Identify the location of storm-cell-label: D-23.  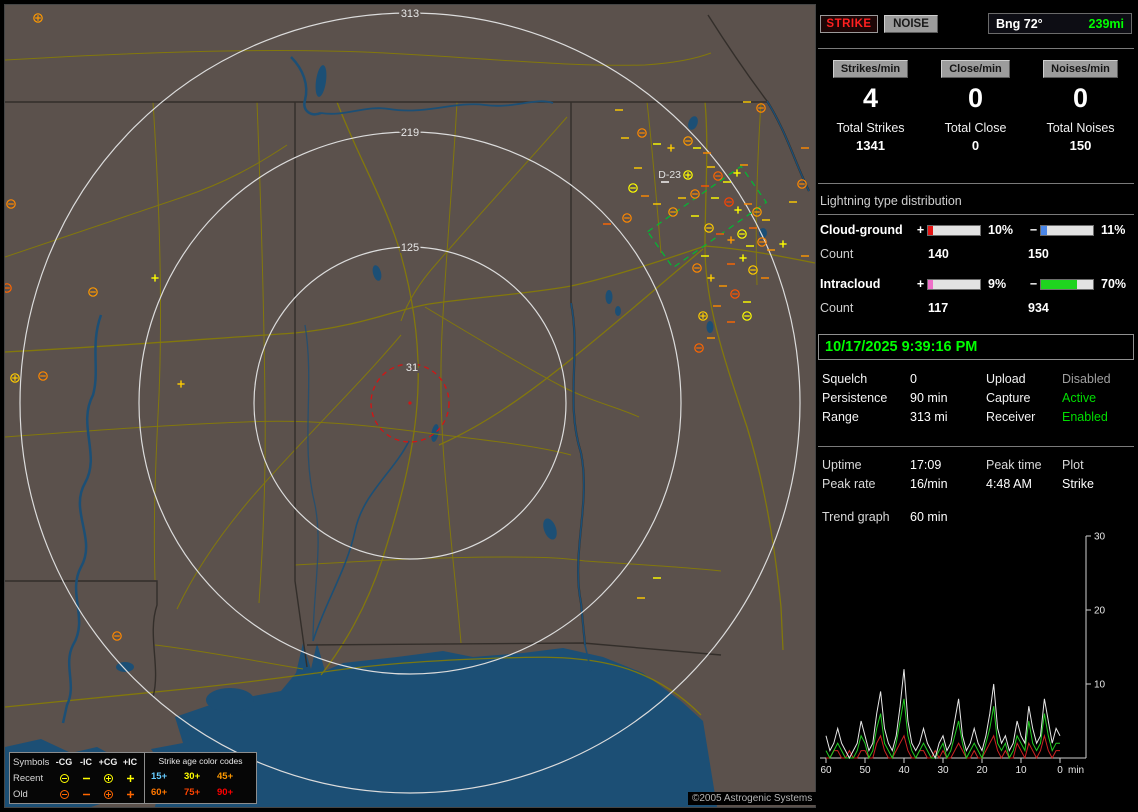
(669, 175).